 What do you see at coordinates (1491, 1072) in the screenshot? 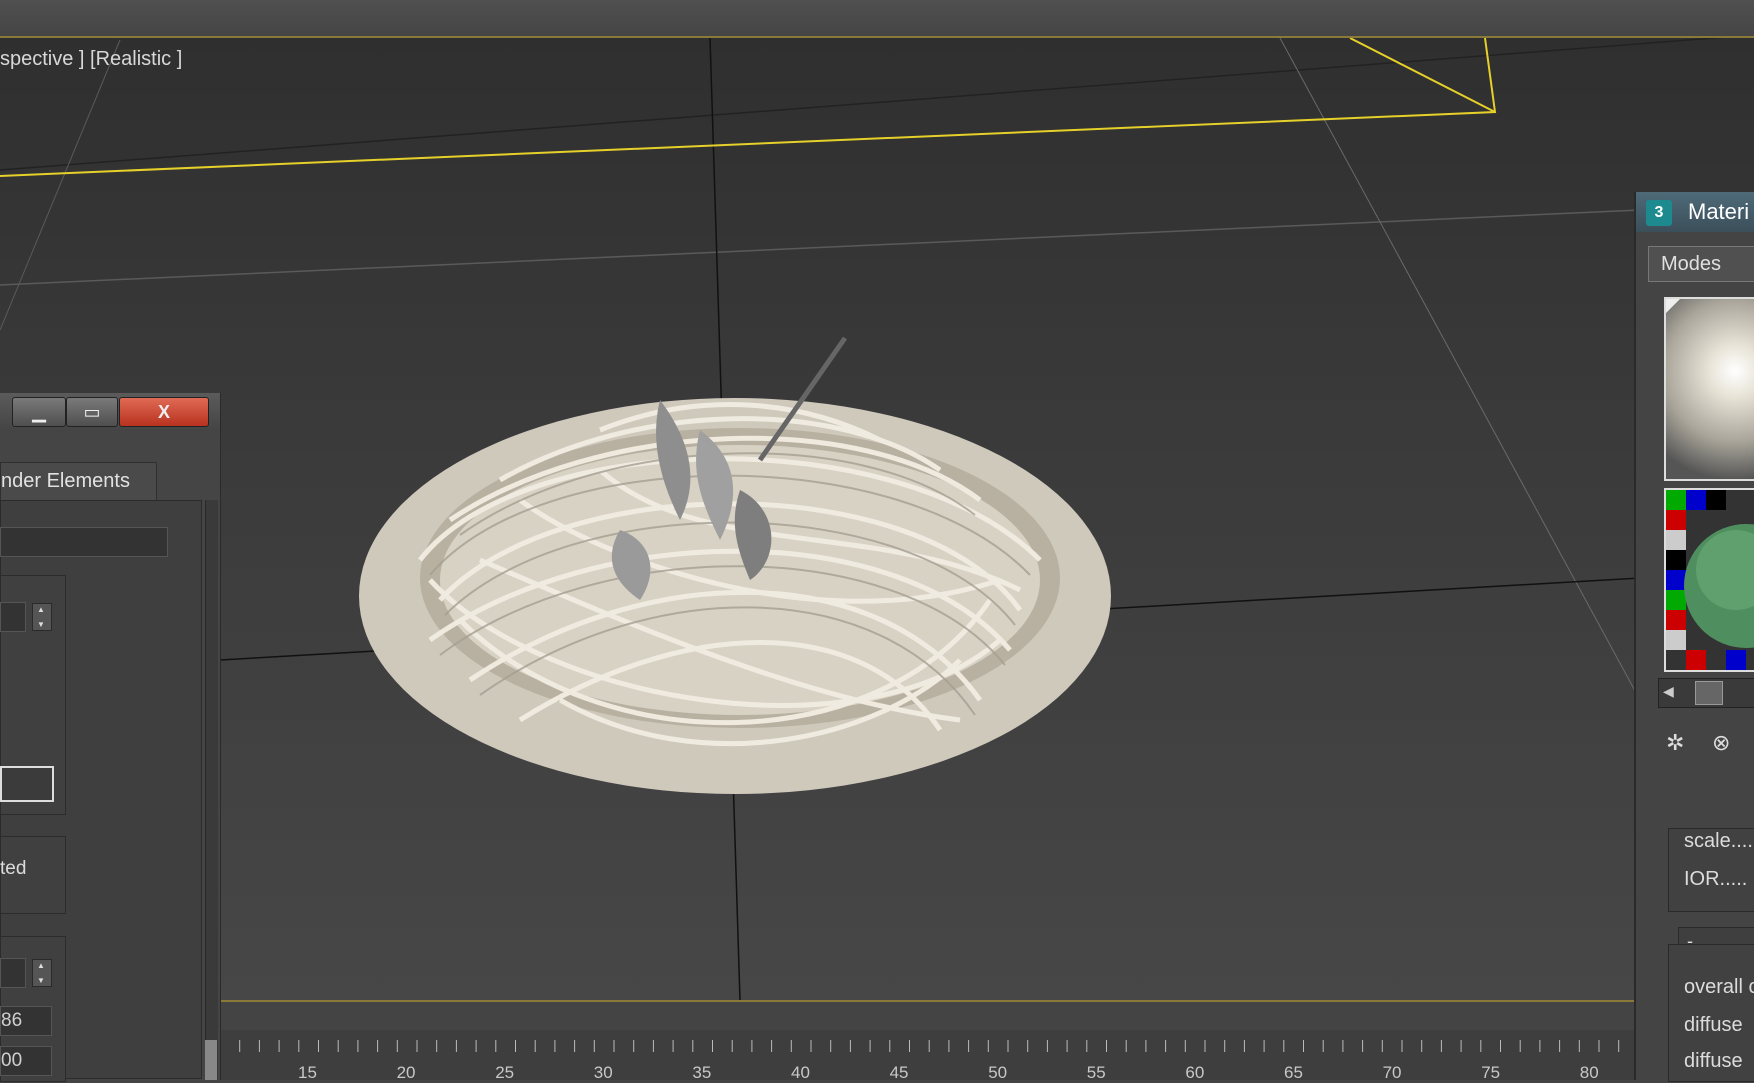
I see `ruler-label: 75` at bounding box center [1491, 1072].